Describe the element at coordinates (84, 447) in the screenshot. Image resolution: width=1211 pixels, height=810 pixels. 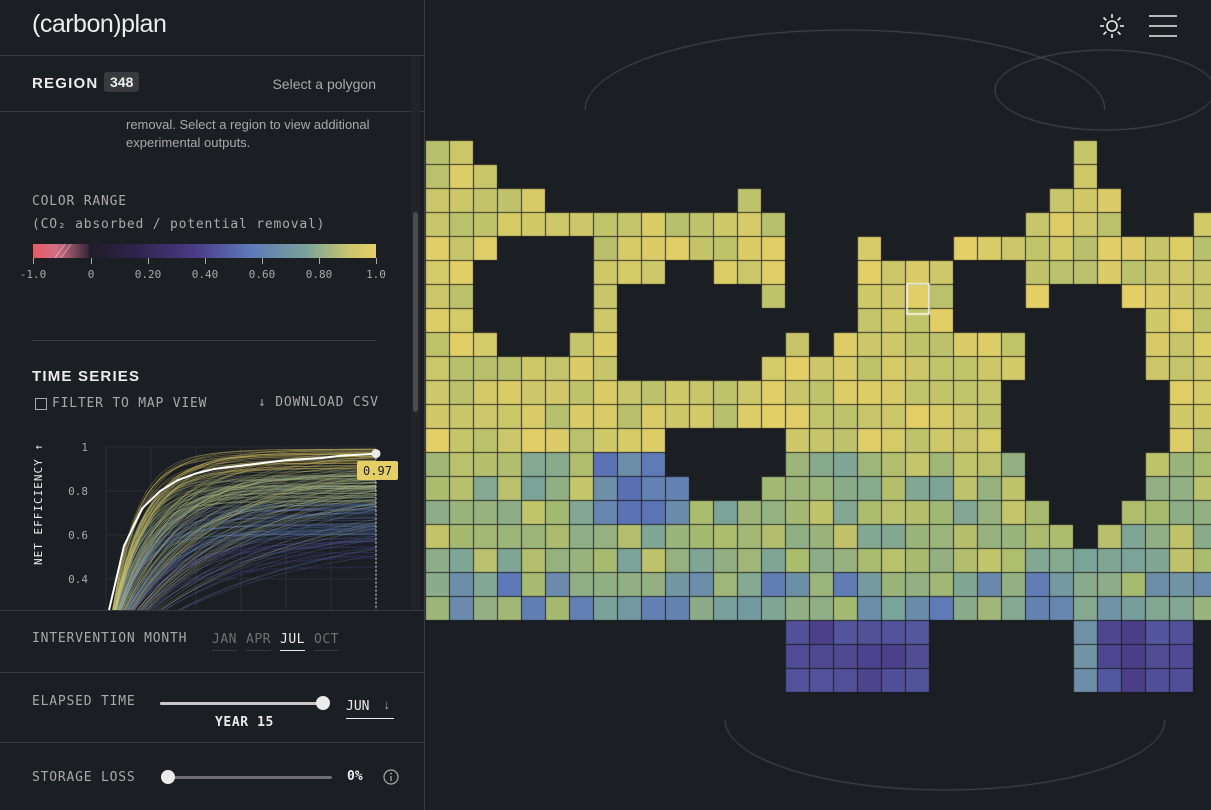
I see `y-tick-label: 1` at that location.